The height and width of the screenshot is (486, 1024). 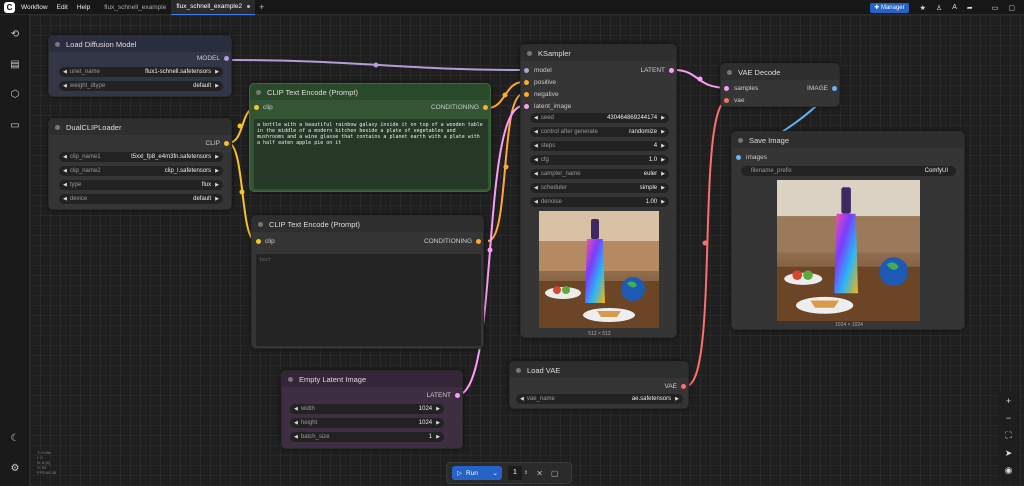 I want to click on batch-count-input: 1, so click(x=515, y=473).